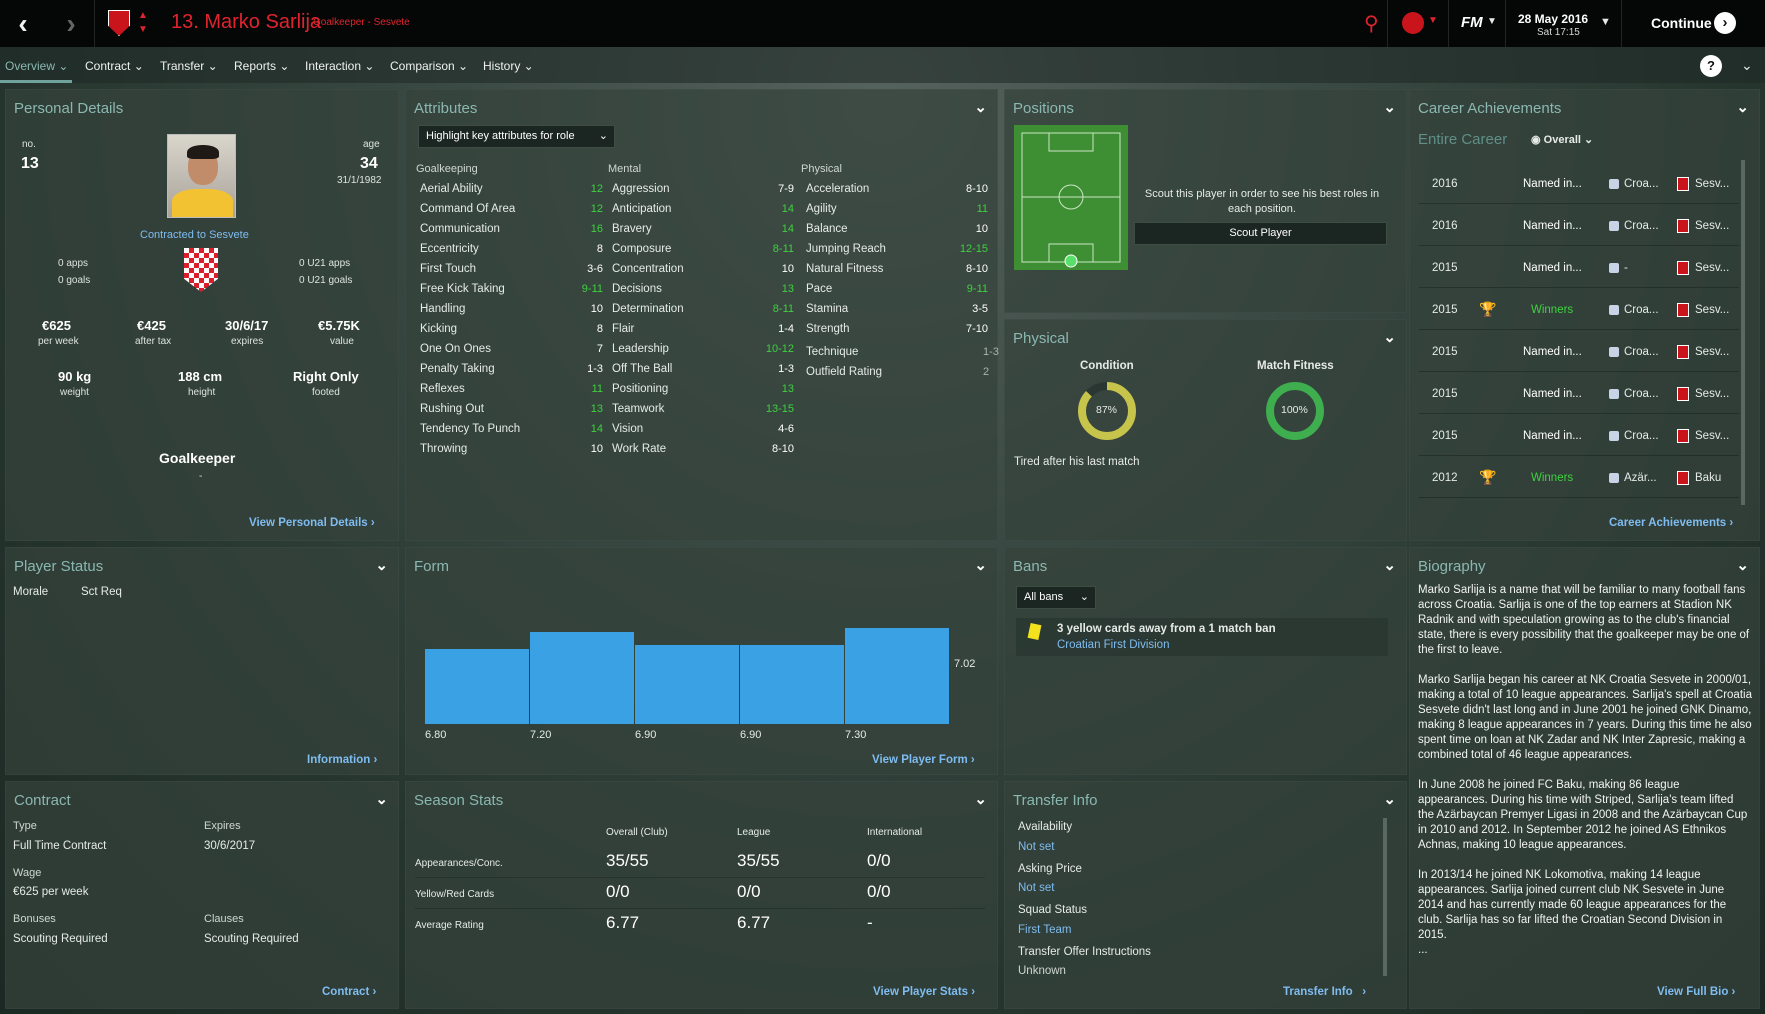  What do you see at coordinates (452, 409) in the screenshot?
I see `attr-name: Rushing Out` at bounding box center [452, 409].